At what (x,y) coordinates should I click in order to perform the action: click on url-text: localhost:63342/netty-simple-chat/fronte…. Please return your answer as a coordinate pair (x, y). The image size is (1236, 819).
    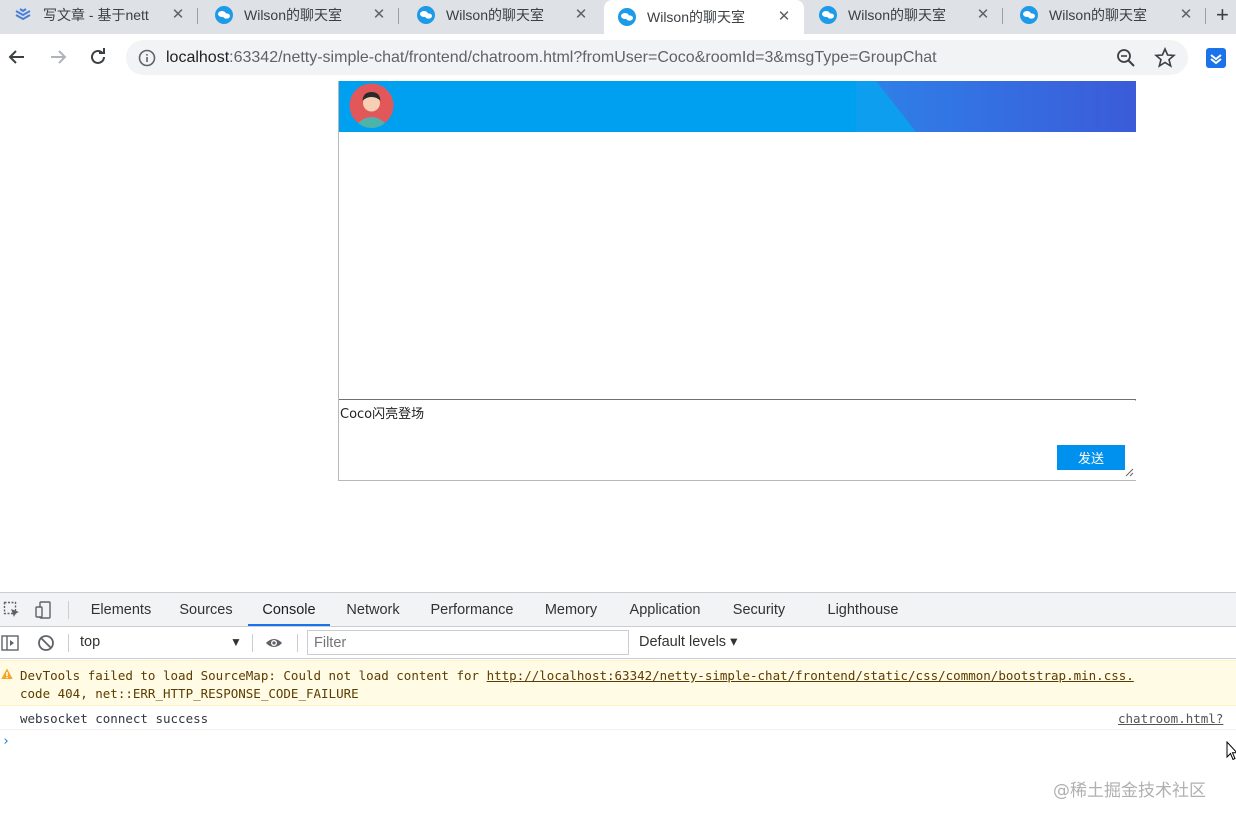
    Looking at the image, I should click on (551, 58).